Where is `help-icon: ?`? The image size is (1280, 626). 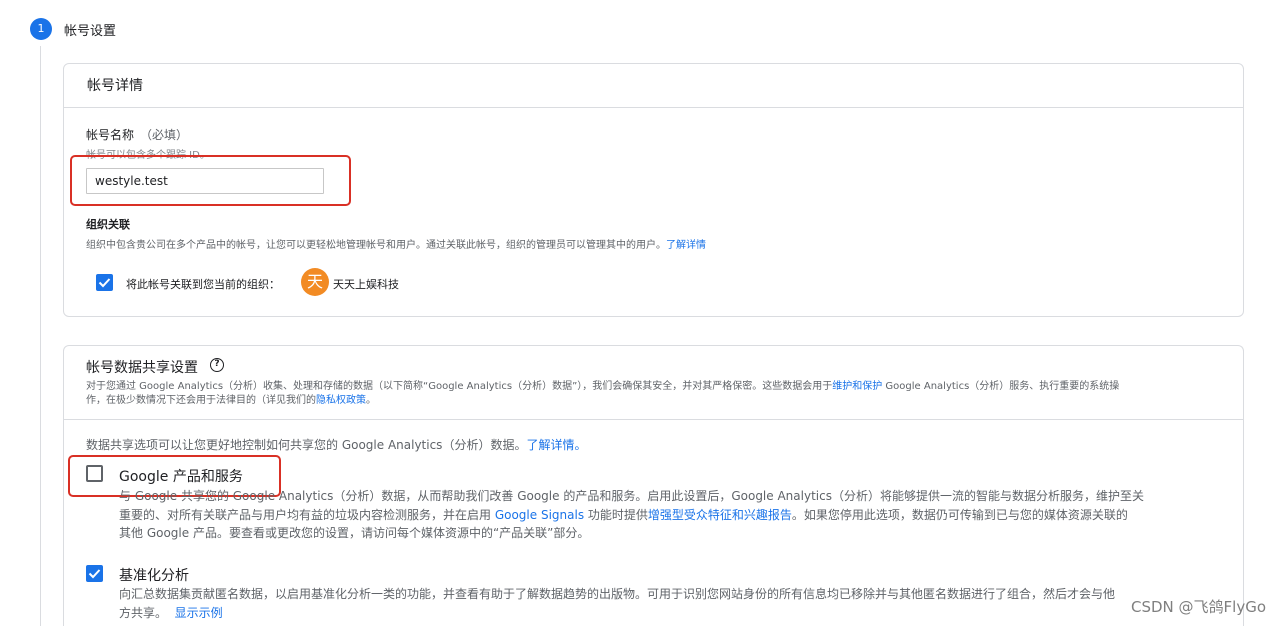
help-icon: ? is located at coordinates (217, 365).